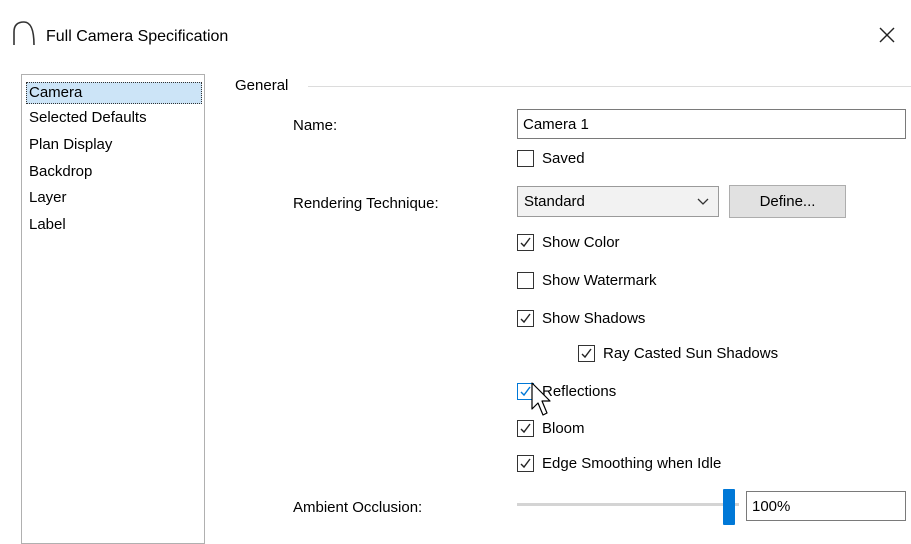 The height and width of the screenshot is (544, 911). Describe the element at coordinates (579, 391) in the screenshot. I see `reflections-label: Reflections` at that location.